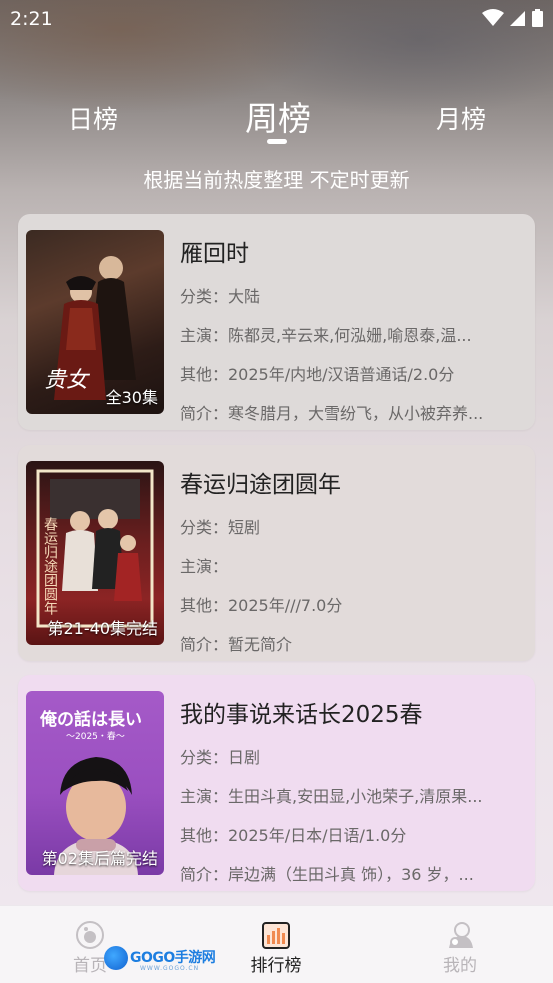  I want to click on tab-month: 月榜, so click(461, 118).